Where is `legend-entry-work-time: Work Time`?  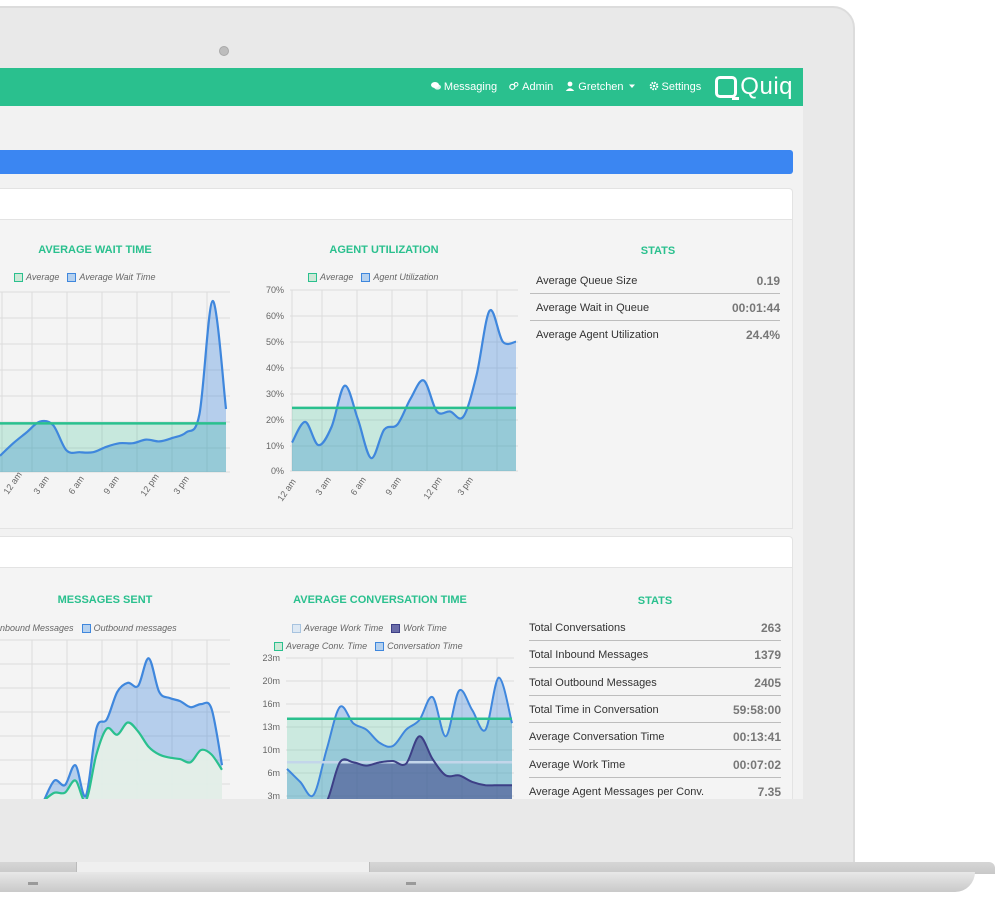
legend-entry-work-time: Work Time is located at coordinates (419, 628).